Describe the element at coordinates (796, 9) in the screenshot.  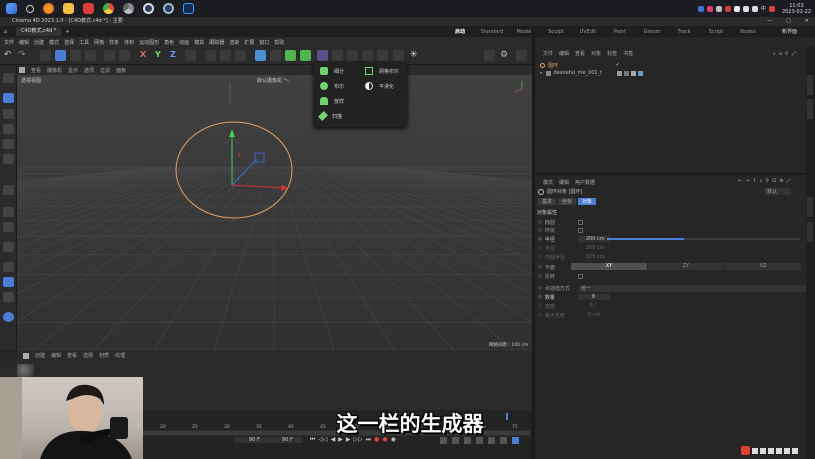
I see `clock: 11:03 2023-02-22` at that location.